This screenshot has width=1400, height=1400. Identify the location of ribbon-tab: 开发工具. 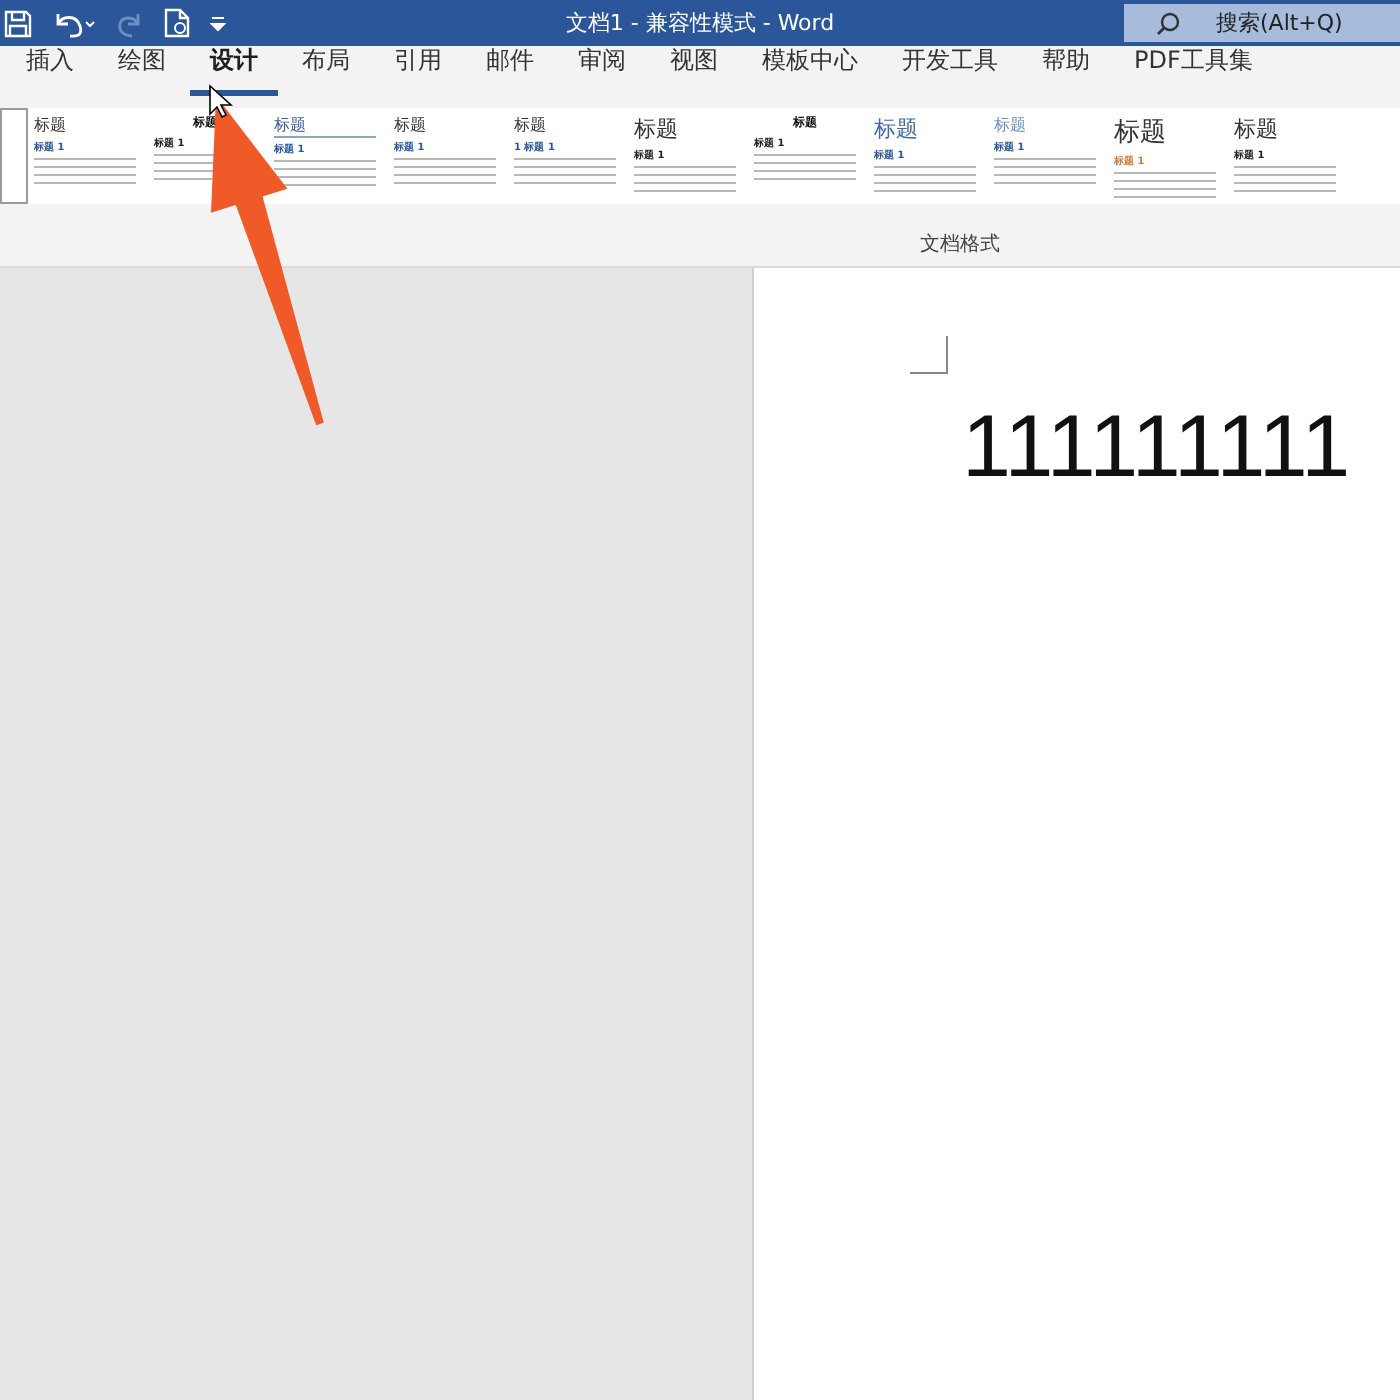
(950, 70).